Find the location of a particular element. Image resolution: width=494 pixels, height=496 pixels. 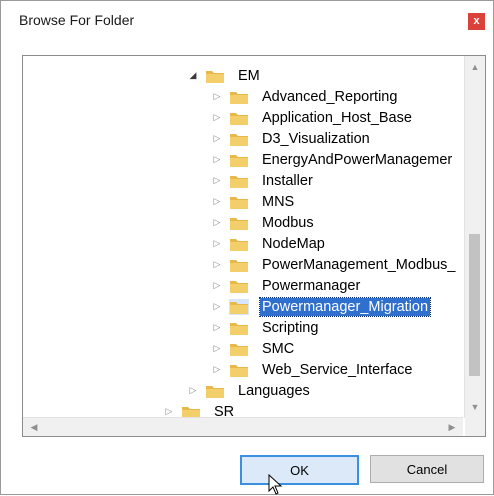

tree-item: ▷ Scripting is located at coordinates (265, 327).